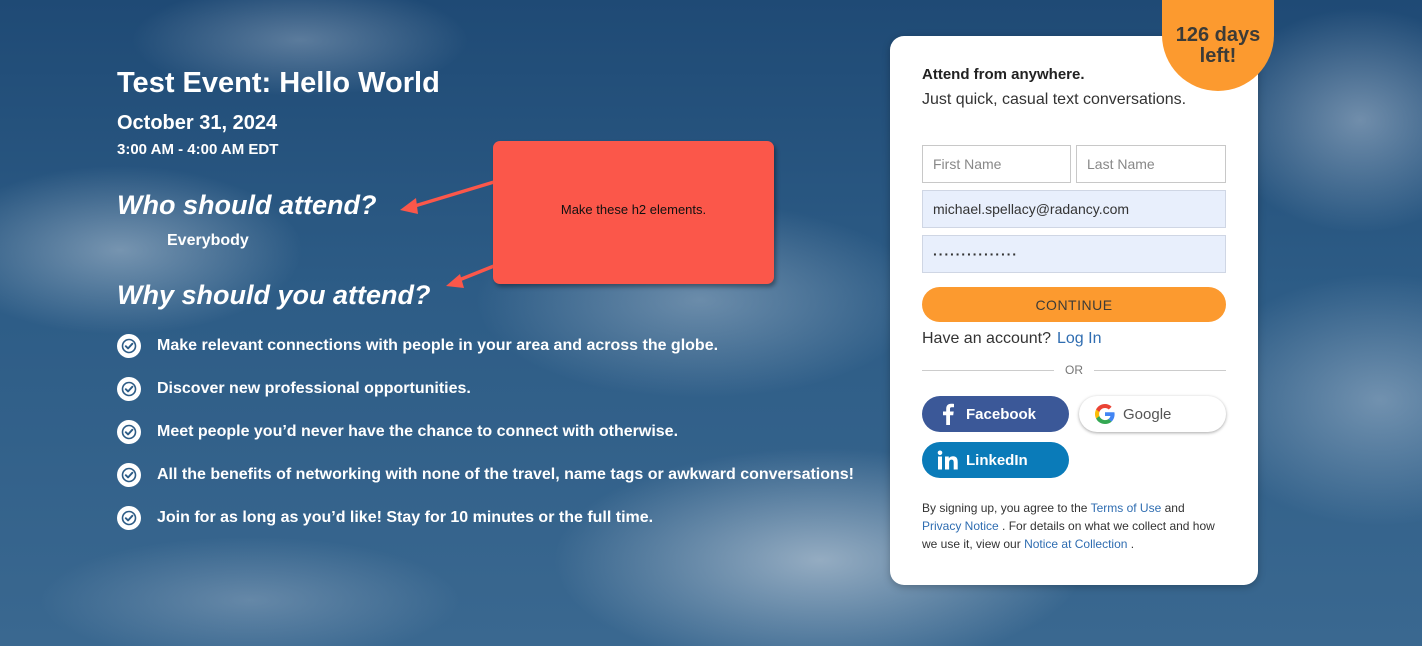 This screenshot has width=1422, height=646. Describe the element at coordinates (948, 460) in the screenshot. I see `linkedin-icon` at that location.